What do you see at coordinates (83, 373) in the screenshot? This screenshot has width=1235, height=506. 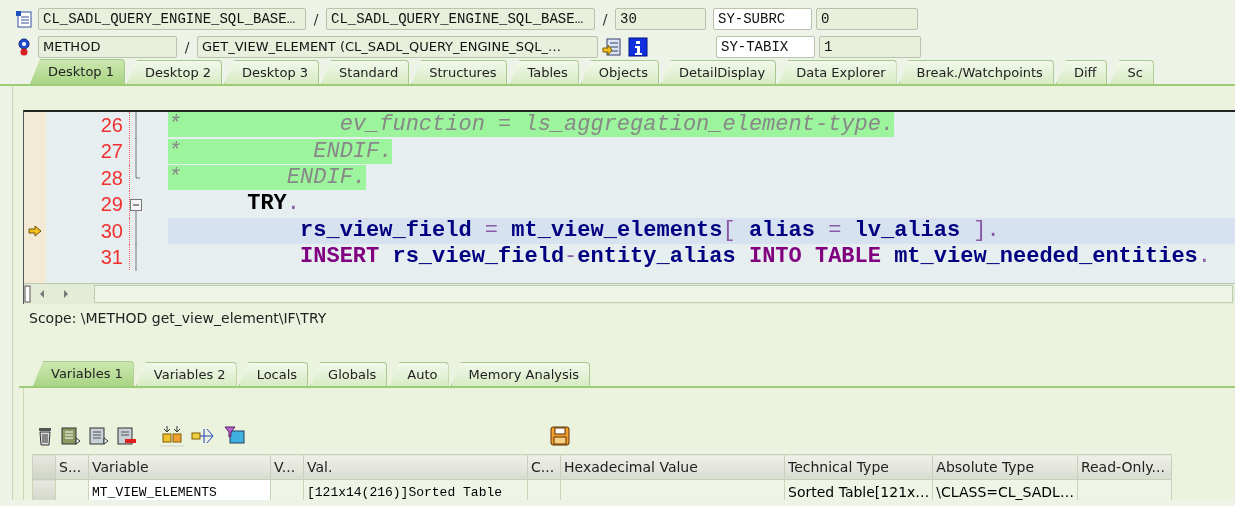 I see `tab: Variables 1` at bounding box center [83, 373].